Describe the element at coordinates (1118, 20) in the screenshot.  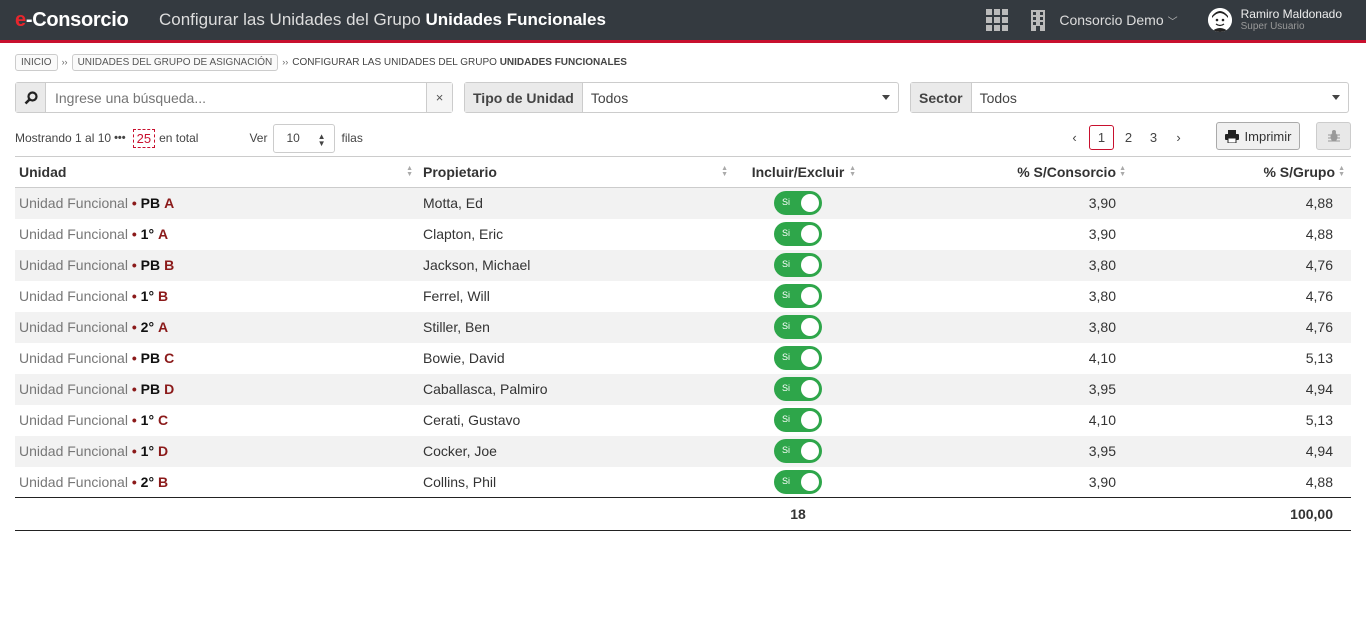
I see `consorcio-selector: Consorcio Demo ﹀` at that location.